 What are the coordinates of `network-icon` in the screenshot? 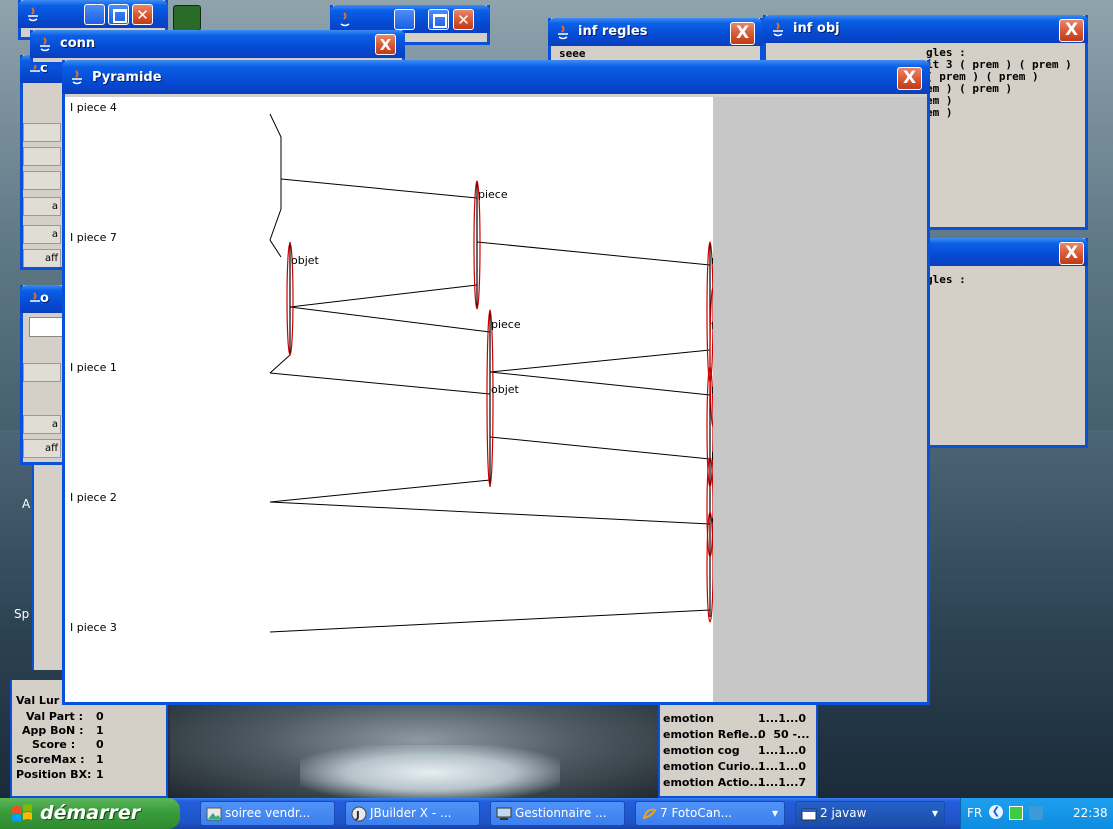 It's located at (1016, 813).